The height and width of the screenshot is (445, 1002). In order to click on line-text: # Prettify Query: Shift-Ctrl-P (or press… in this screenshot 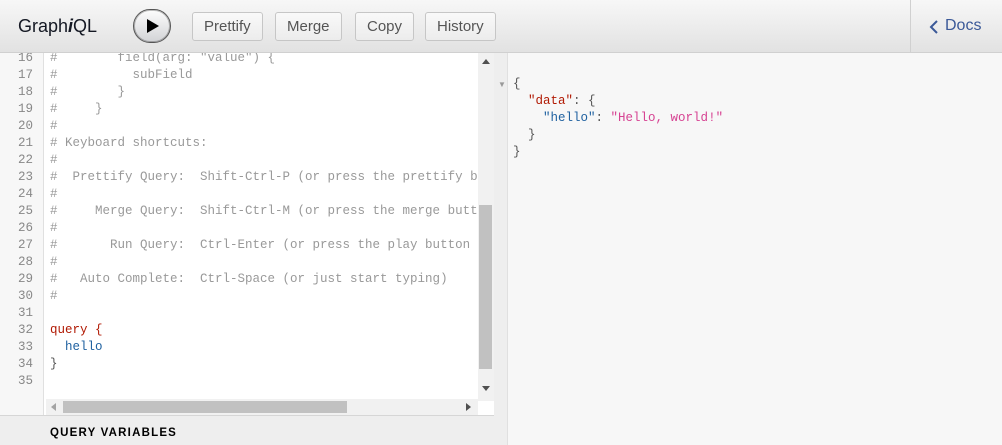, I will do `click(264, 177)`.